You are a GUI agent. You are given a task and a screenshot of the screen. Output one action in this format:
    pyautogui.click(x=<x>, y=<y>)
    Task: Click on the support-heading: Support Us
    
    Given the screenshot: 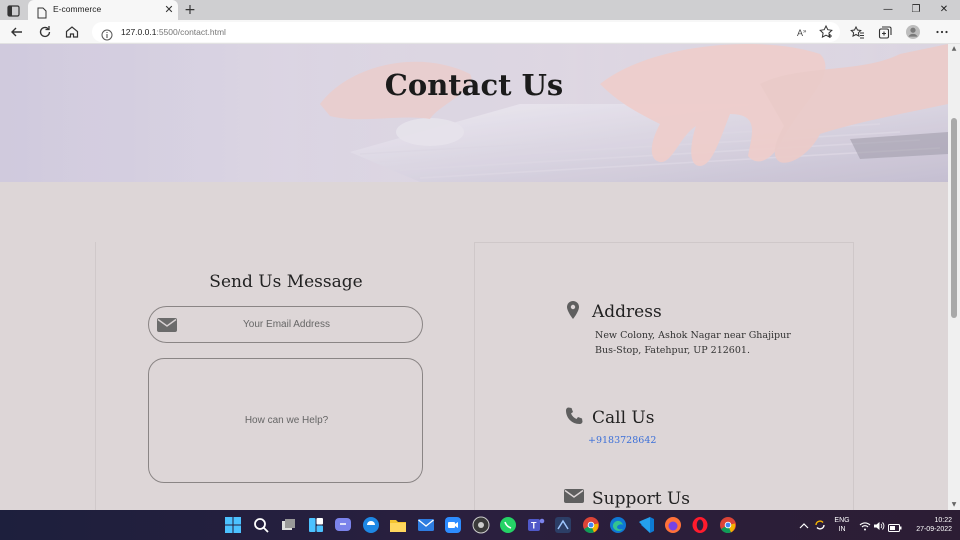 What is the action you would take?
    pyautogui.click(x=641, y=499)
    